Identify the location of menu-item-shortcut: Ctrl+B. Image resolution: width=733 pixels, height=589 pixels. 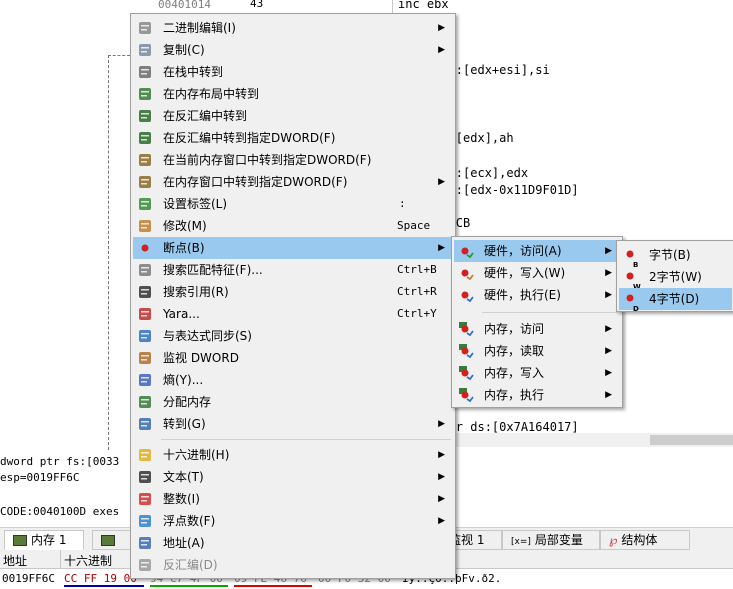
(417, 269).